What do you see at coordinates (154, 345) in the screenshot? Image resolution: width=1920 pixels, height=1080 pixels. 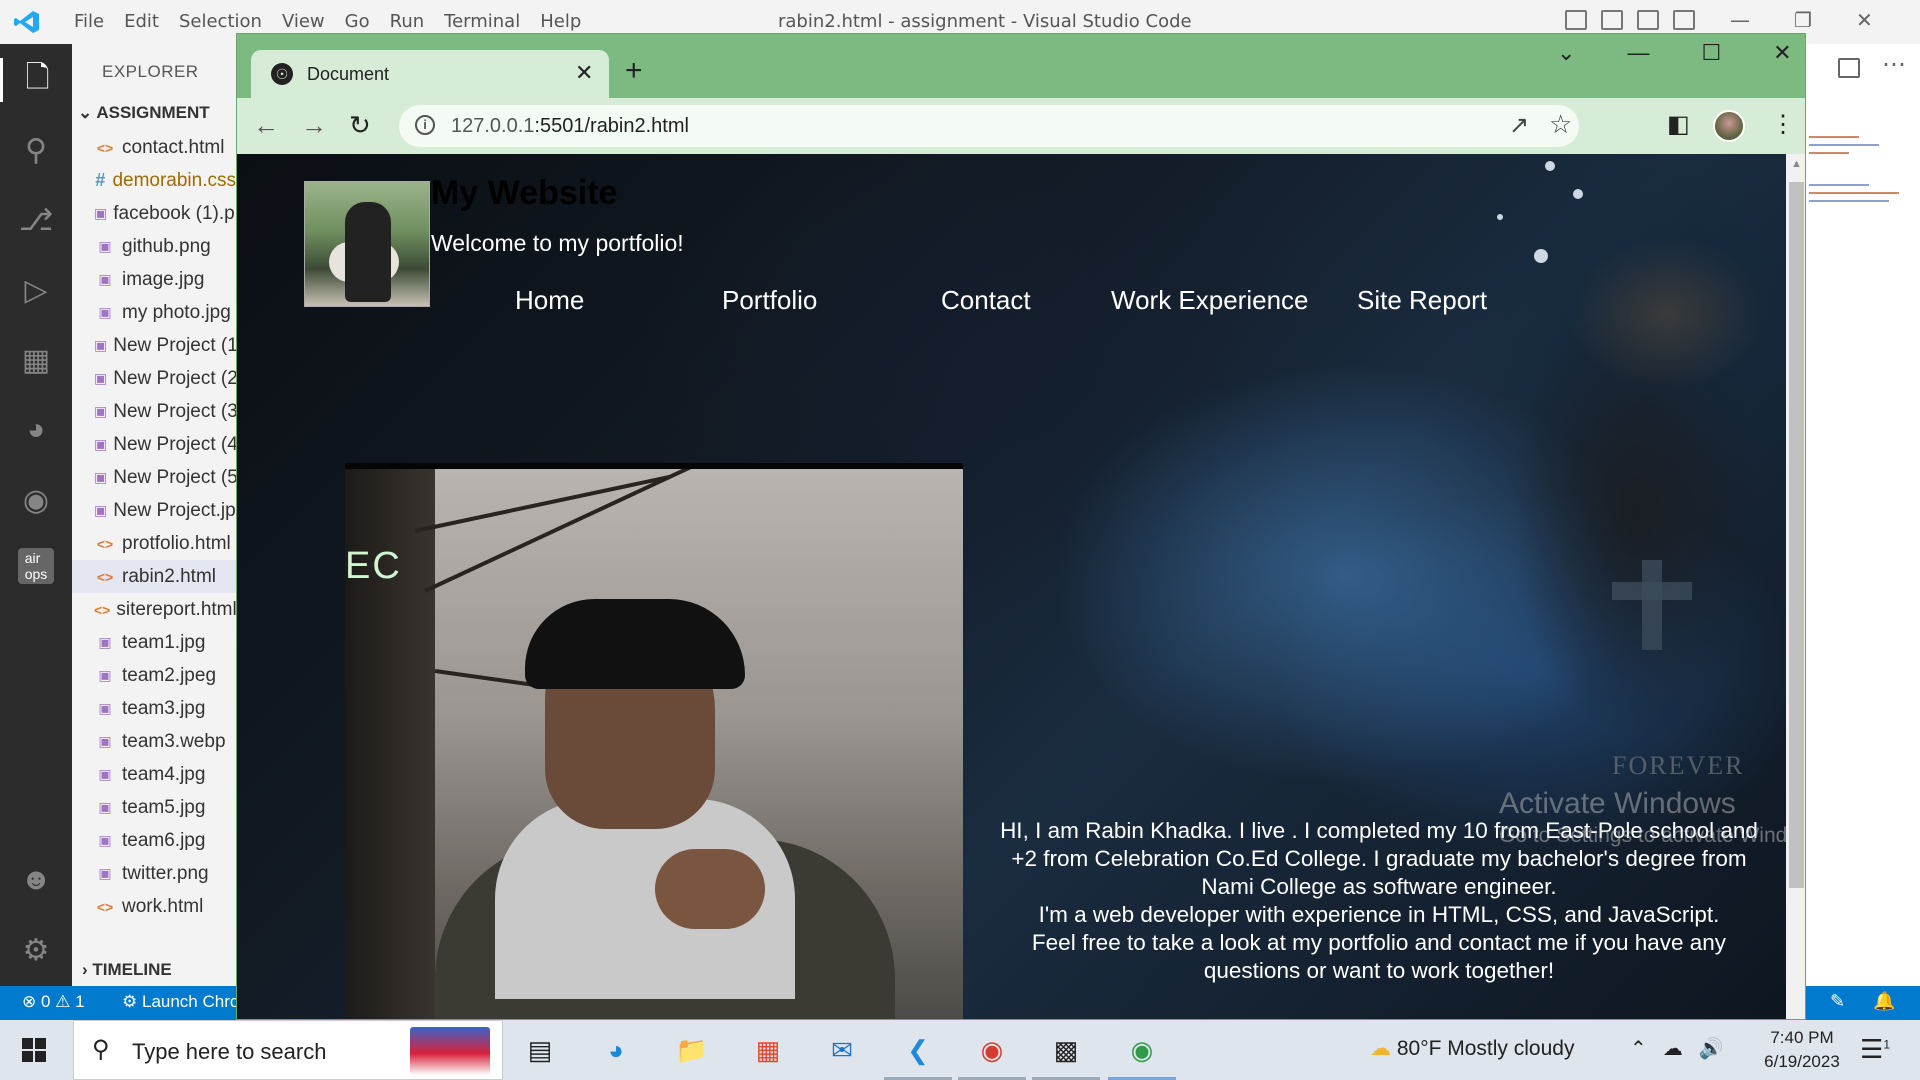 I see `file-item: ▣ New Project (1).jpg` at bounding box center [154, 345].